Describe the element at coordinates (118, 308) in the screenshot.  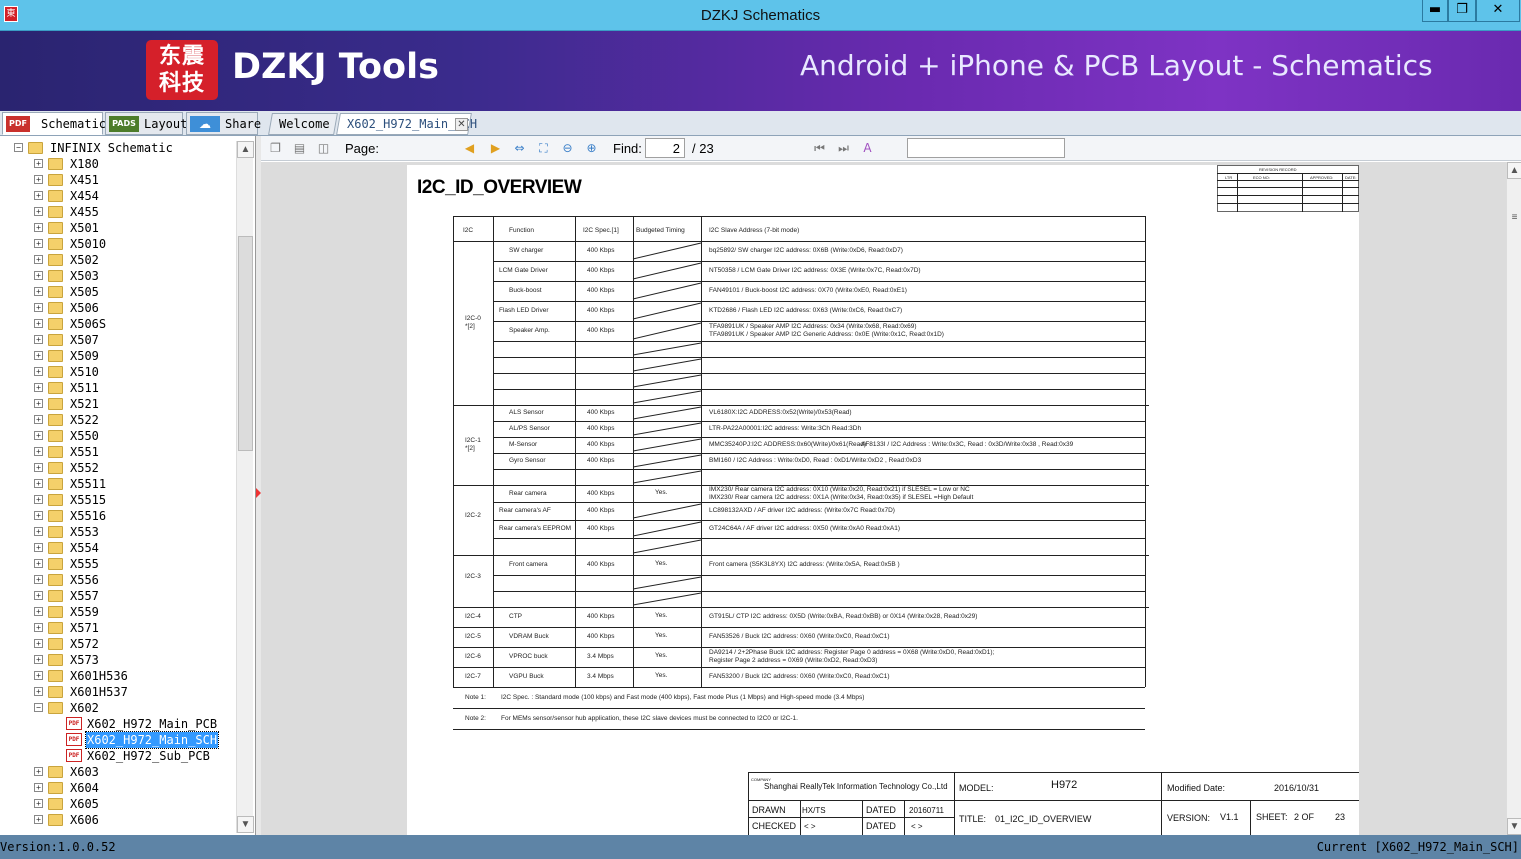
I see `tree-folder-x506: + X506` at that location.